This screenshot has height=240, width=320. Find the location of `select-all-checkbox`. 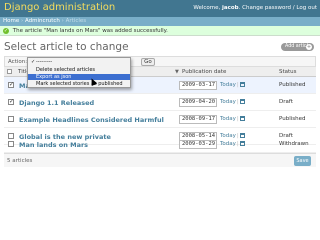

select-all-checkbox is located at coordinates (9, 71).